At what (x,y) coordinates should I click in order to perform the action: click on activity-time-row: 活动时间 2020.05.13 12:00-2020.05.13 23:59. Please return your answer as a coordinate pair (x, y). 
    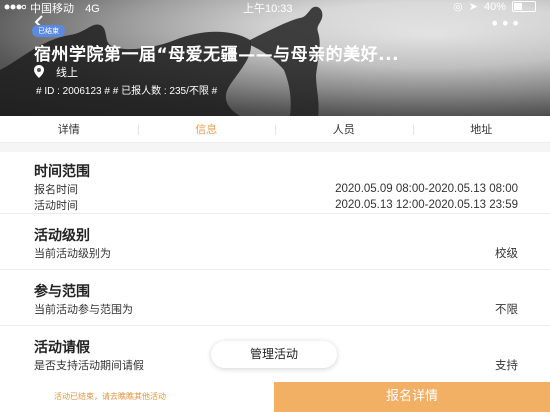
    Looking at the image, I should click on (276, 205).